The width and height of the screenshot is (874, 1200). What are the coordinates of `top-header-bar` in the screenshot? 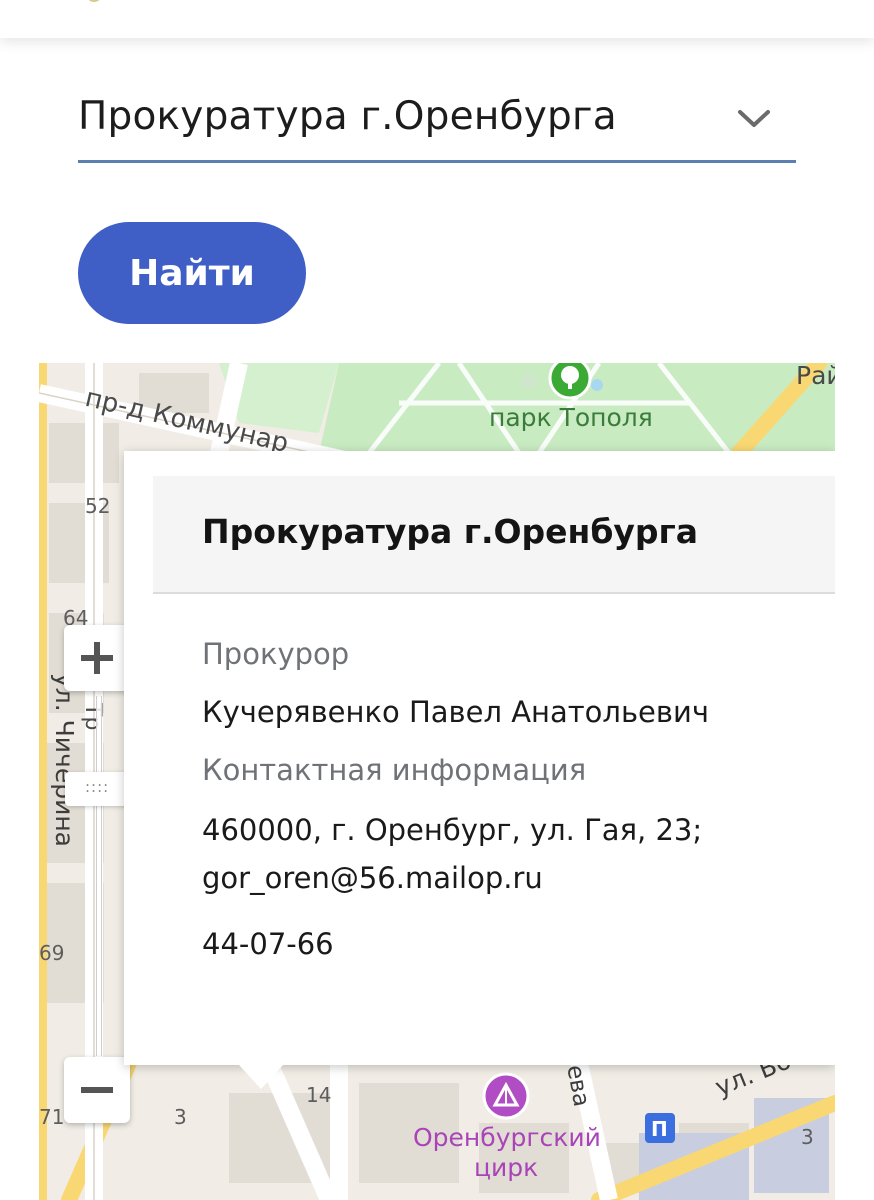 It's located at (437, 19).